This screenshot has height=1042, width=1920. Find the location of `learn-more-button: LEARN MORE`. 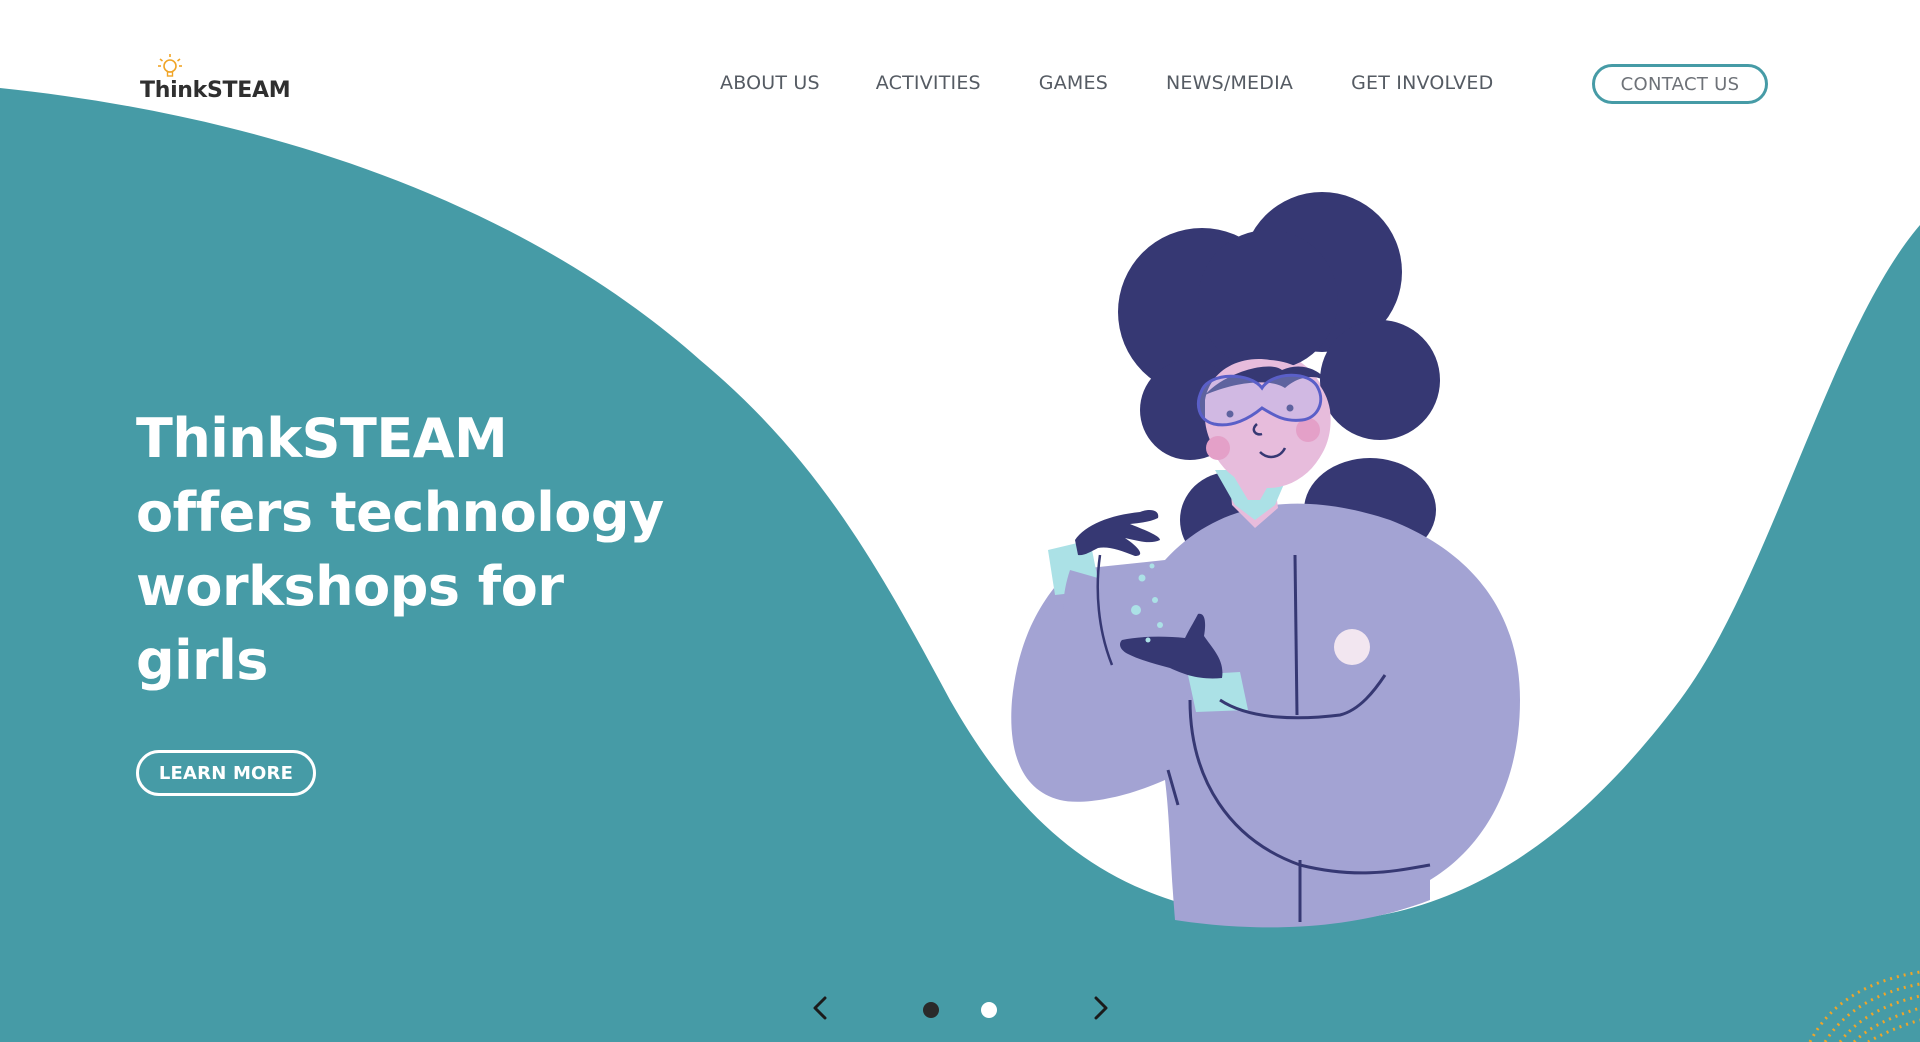

learn-more-button: LEARN MORE is located at coordinates (226, 773).